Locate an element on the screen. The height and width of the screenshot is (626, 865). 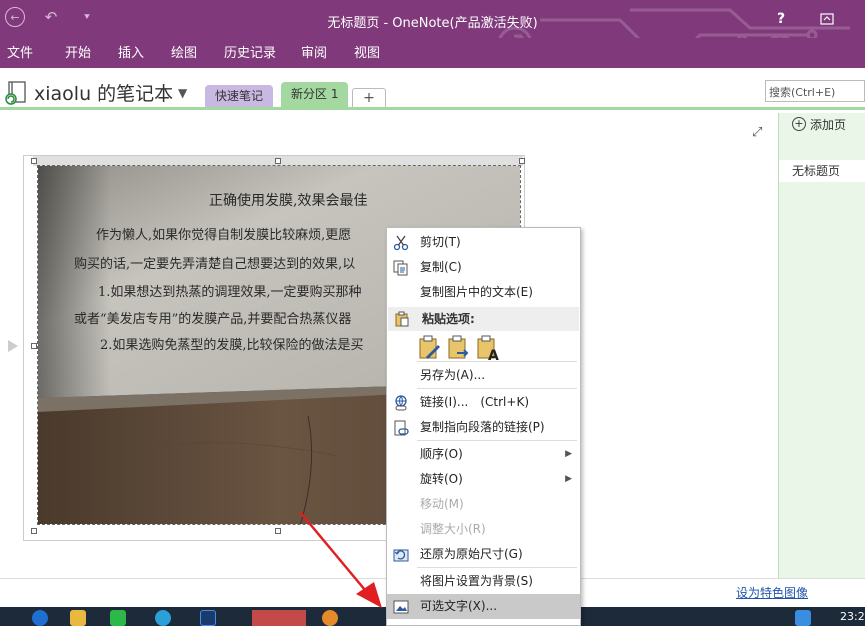
paste-text-only-icon: A is located at coordinates (488, 349).